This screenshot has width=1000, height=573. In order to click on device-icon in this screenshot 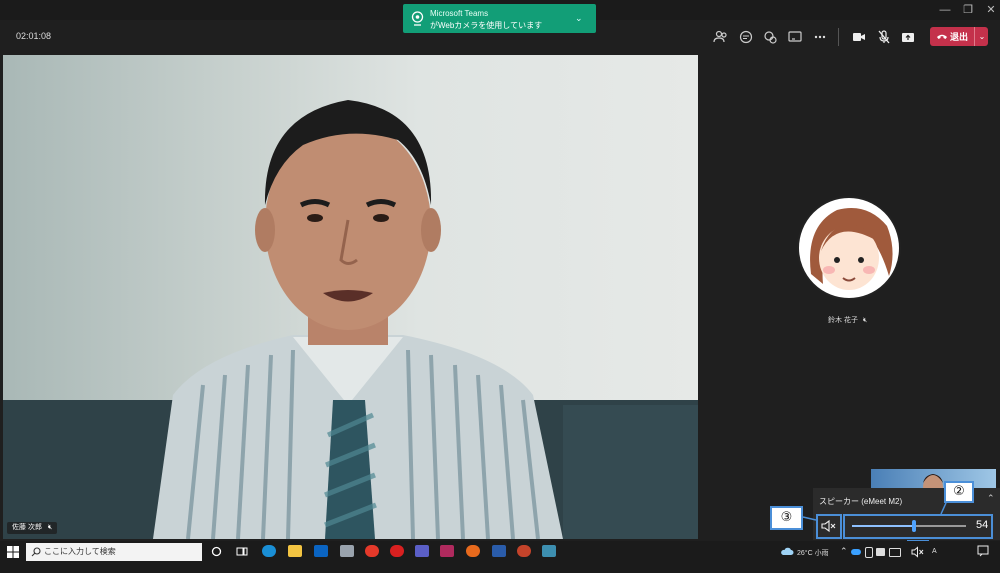, I will do `click(880, 552)`.